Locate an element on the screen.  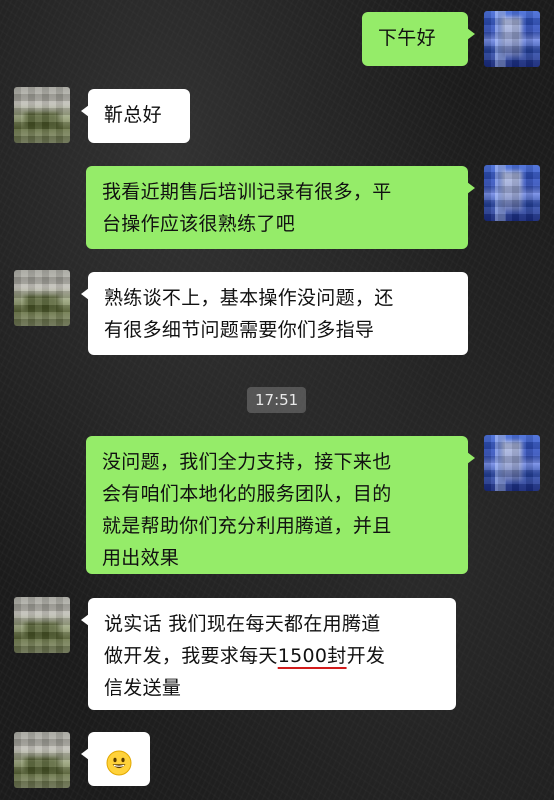
message-text-line: 做开发，我要求每天1500封开发 is located at coordinates (273, 656).